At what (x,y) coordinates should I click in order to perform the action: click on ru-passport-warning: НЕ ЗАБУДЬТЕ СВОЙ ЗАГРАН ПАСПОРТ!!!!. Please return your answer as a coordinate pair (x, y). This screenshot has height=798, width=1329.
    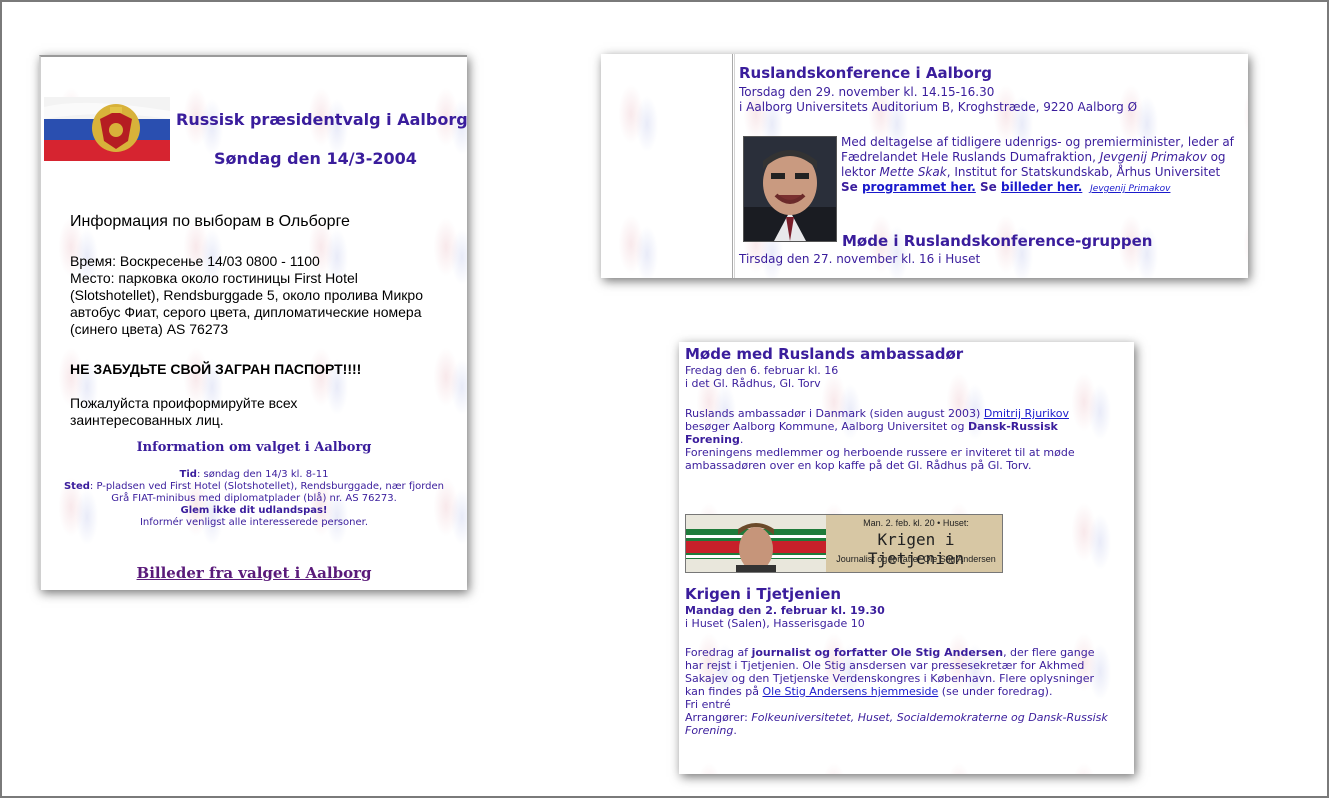
    Looking at the image, I should click on (216, 369).